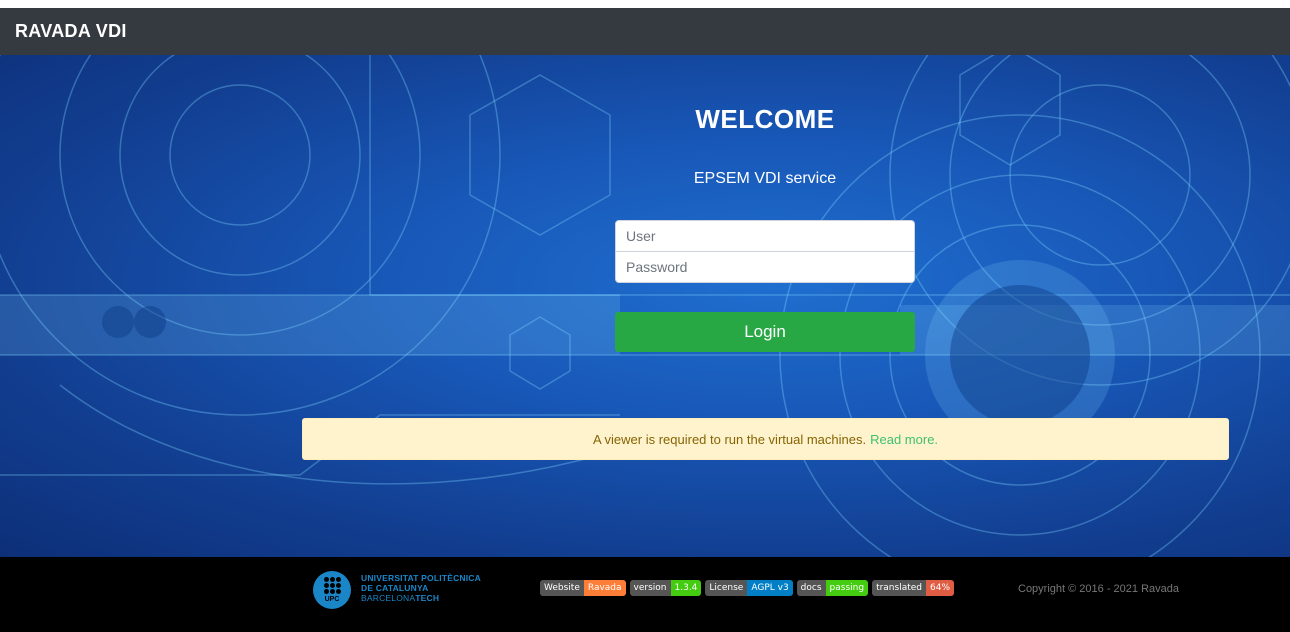 The image size is (1290, 632). What do you see at coordinates (904, 439) in the screenshot?
I see `read-more-link: Read more.` at bounding box center [904, 439].